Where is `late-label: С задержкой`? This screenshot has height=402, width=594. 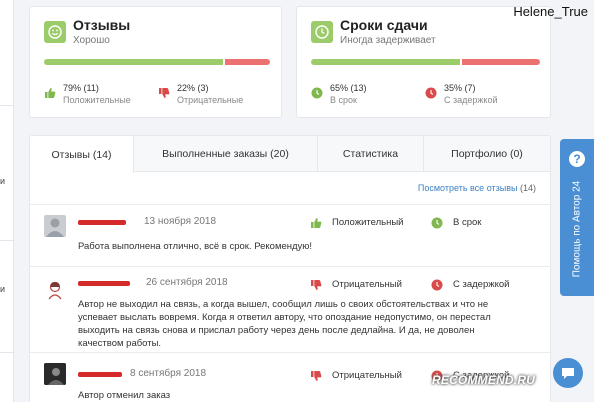
late-label: С задержкой is located at coordinates (471, 100).